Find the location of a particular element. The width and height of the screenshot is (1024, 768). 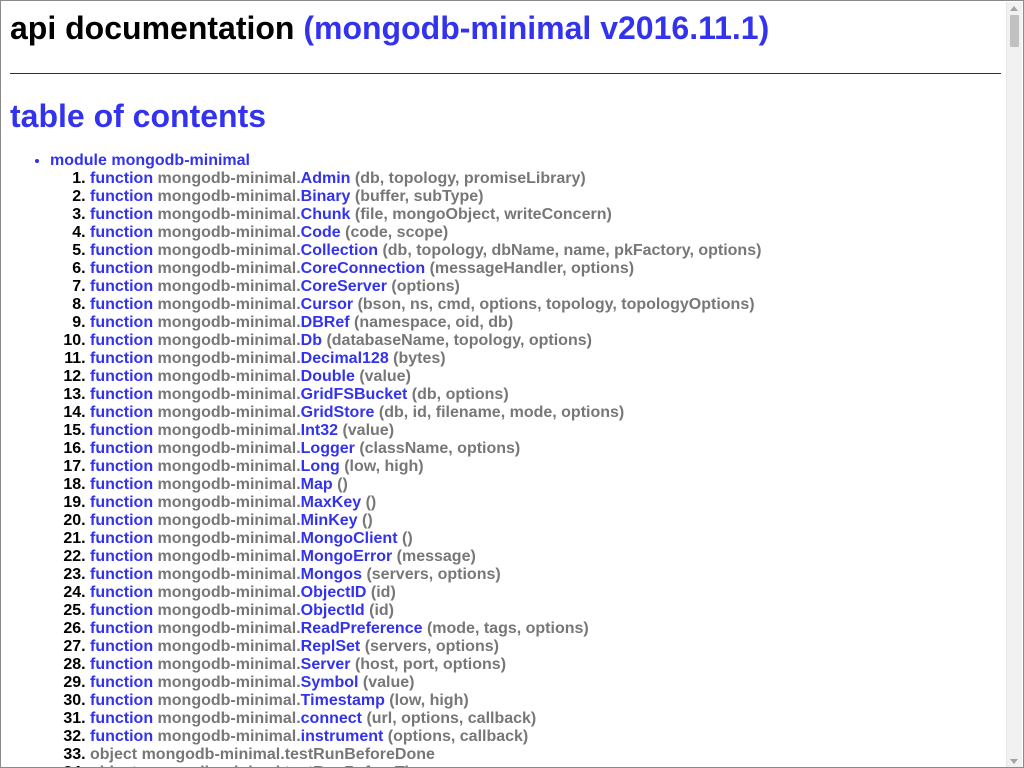

package-version-link: (mongodb-minimal v2016.11.1) is located at coordinates (536, 28).